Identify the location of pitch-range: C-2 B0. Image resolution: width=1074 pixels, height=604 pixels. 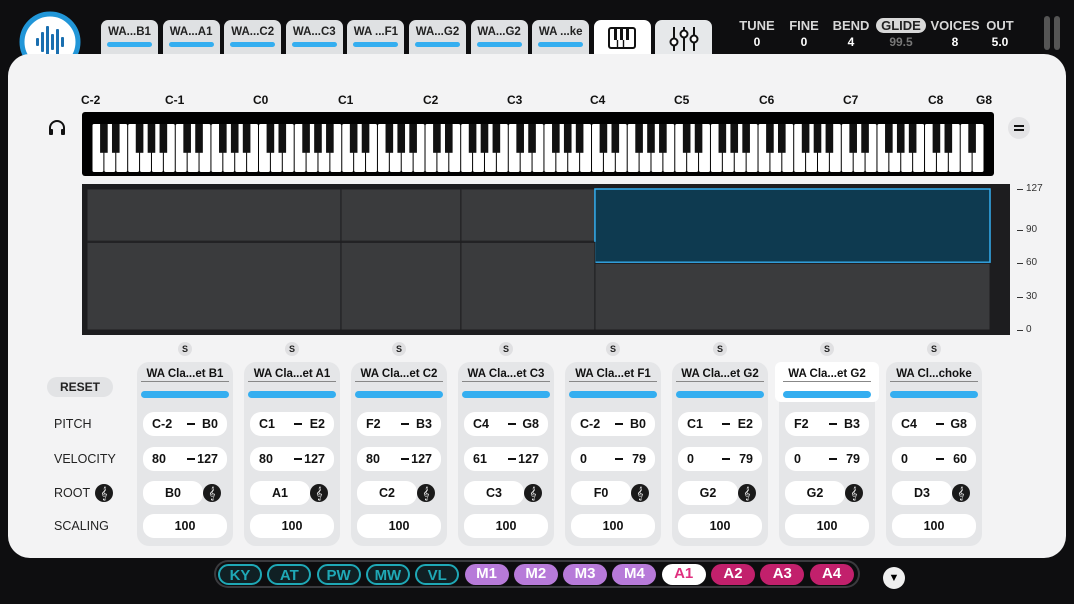
(613, 424).